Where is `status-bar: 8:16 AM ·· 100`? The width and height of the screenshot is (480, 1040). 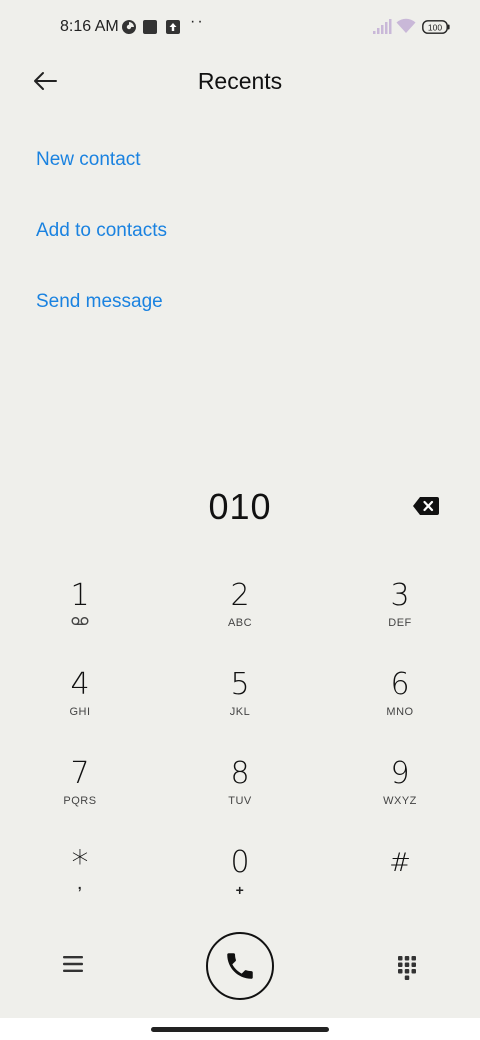
status-bar: 8:16 AM ·· 100 is located at coordinates (240, 28).